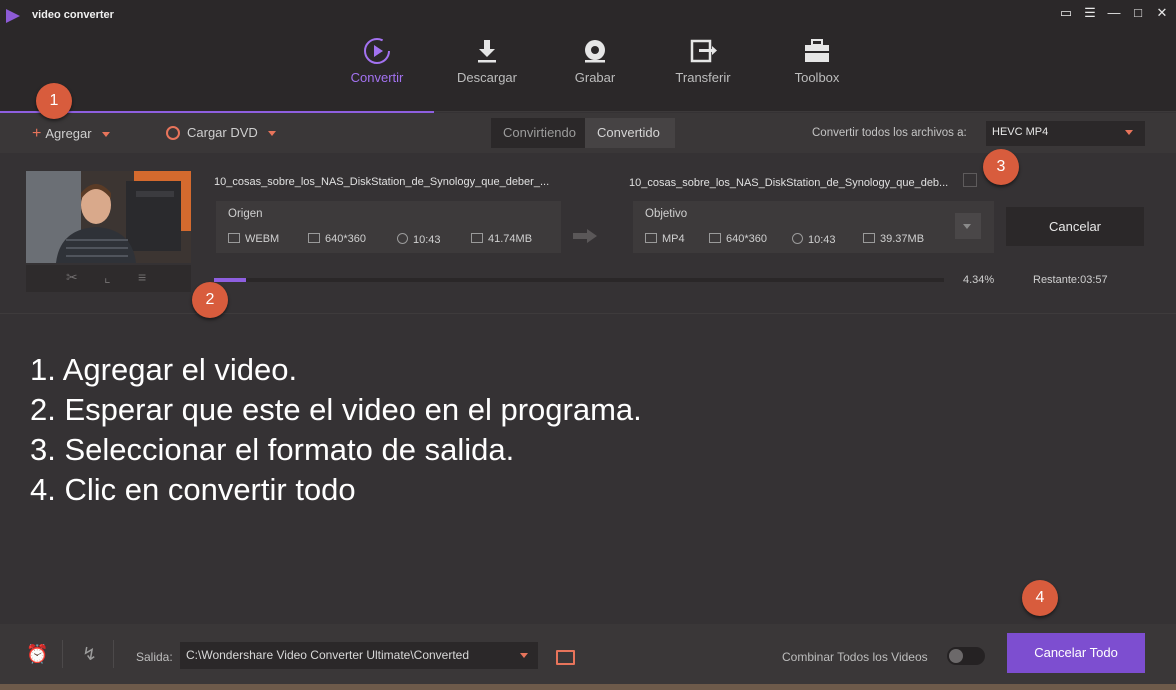  What do you see at coordinates (588, 313) in the screenshot?
I see `divider` at bounding box center [588, 313].